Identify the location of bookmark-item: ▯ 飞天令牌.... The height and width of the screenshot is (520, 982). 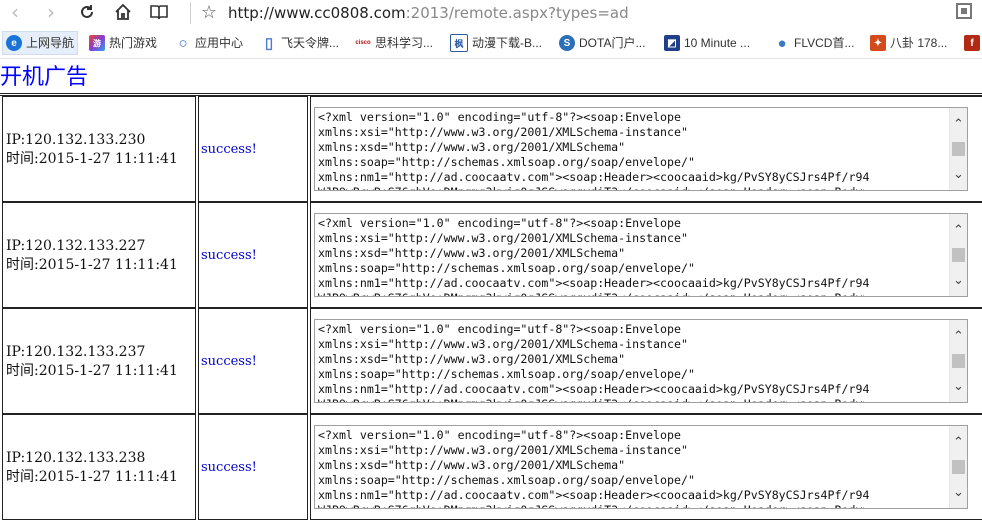
(300, 43).